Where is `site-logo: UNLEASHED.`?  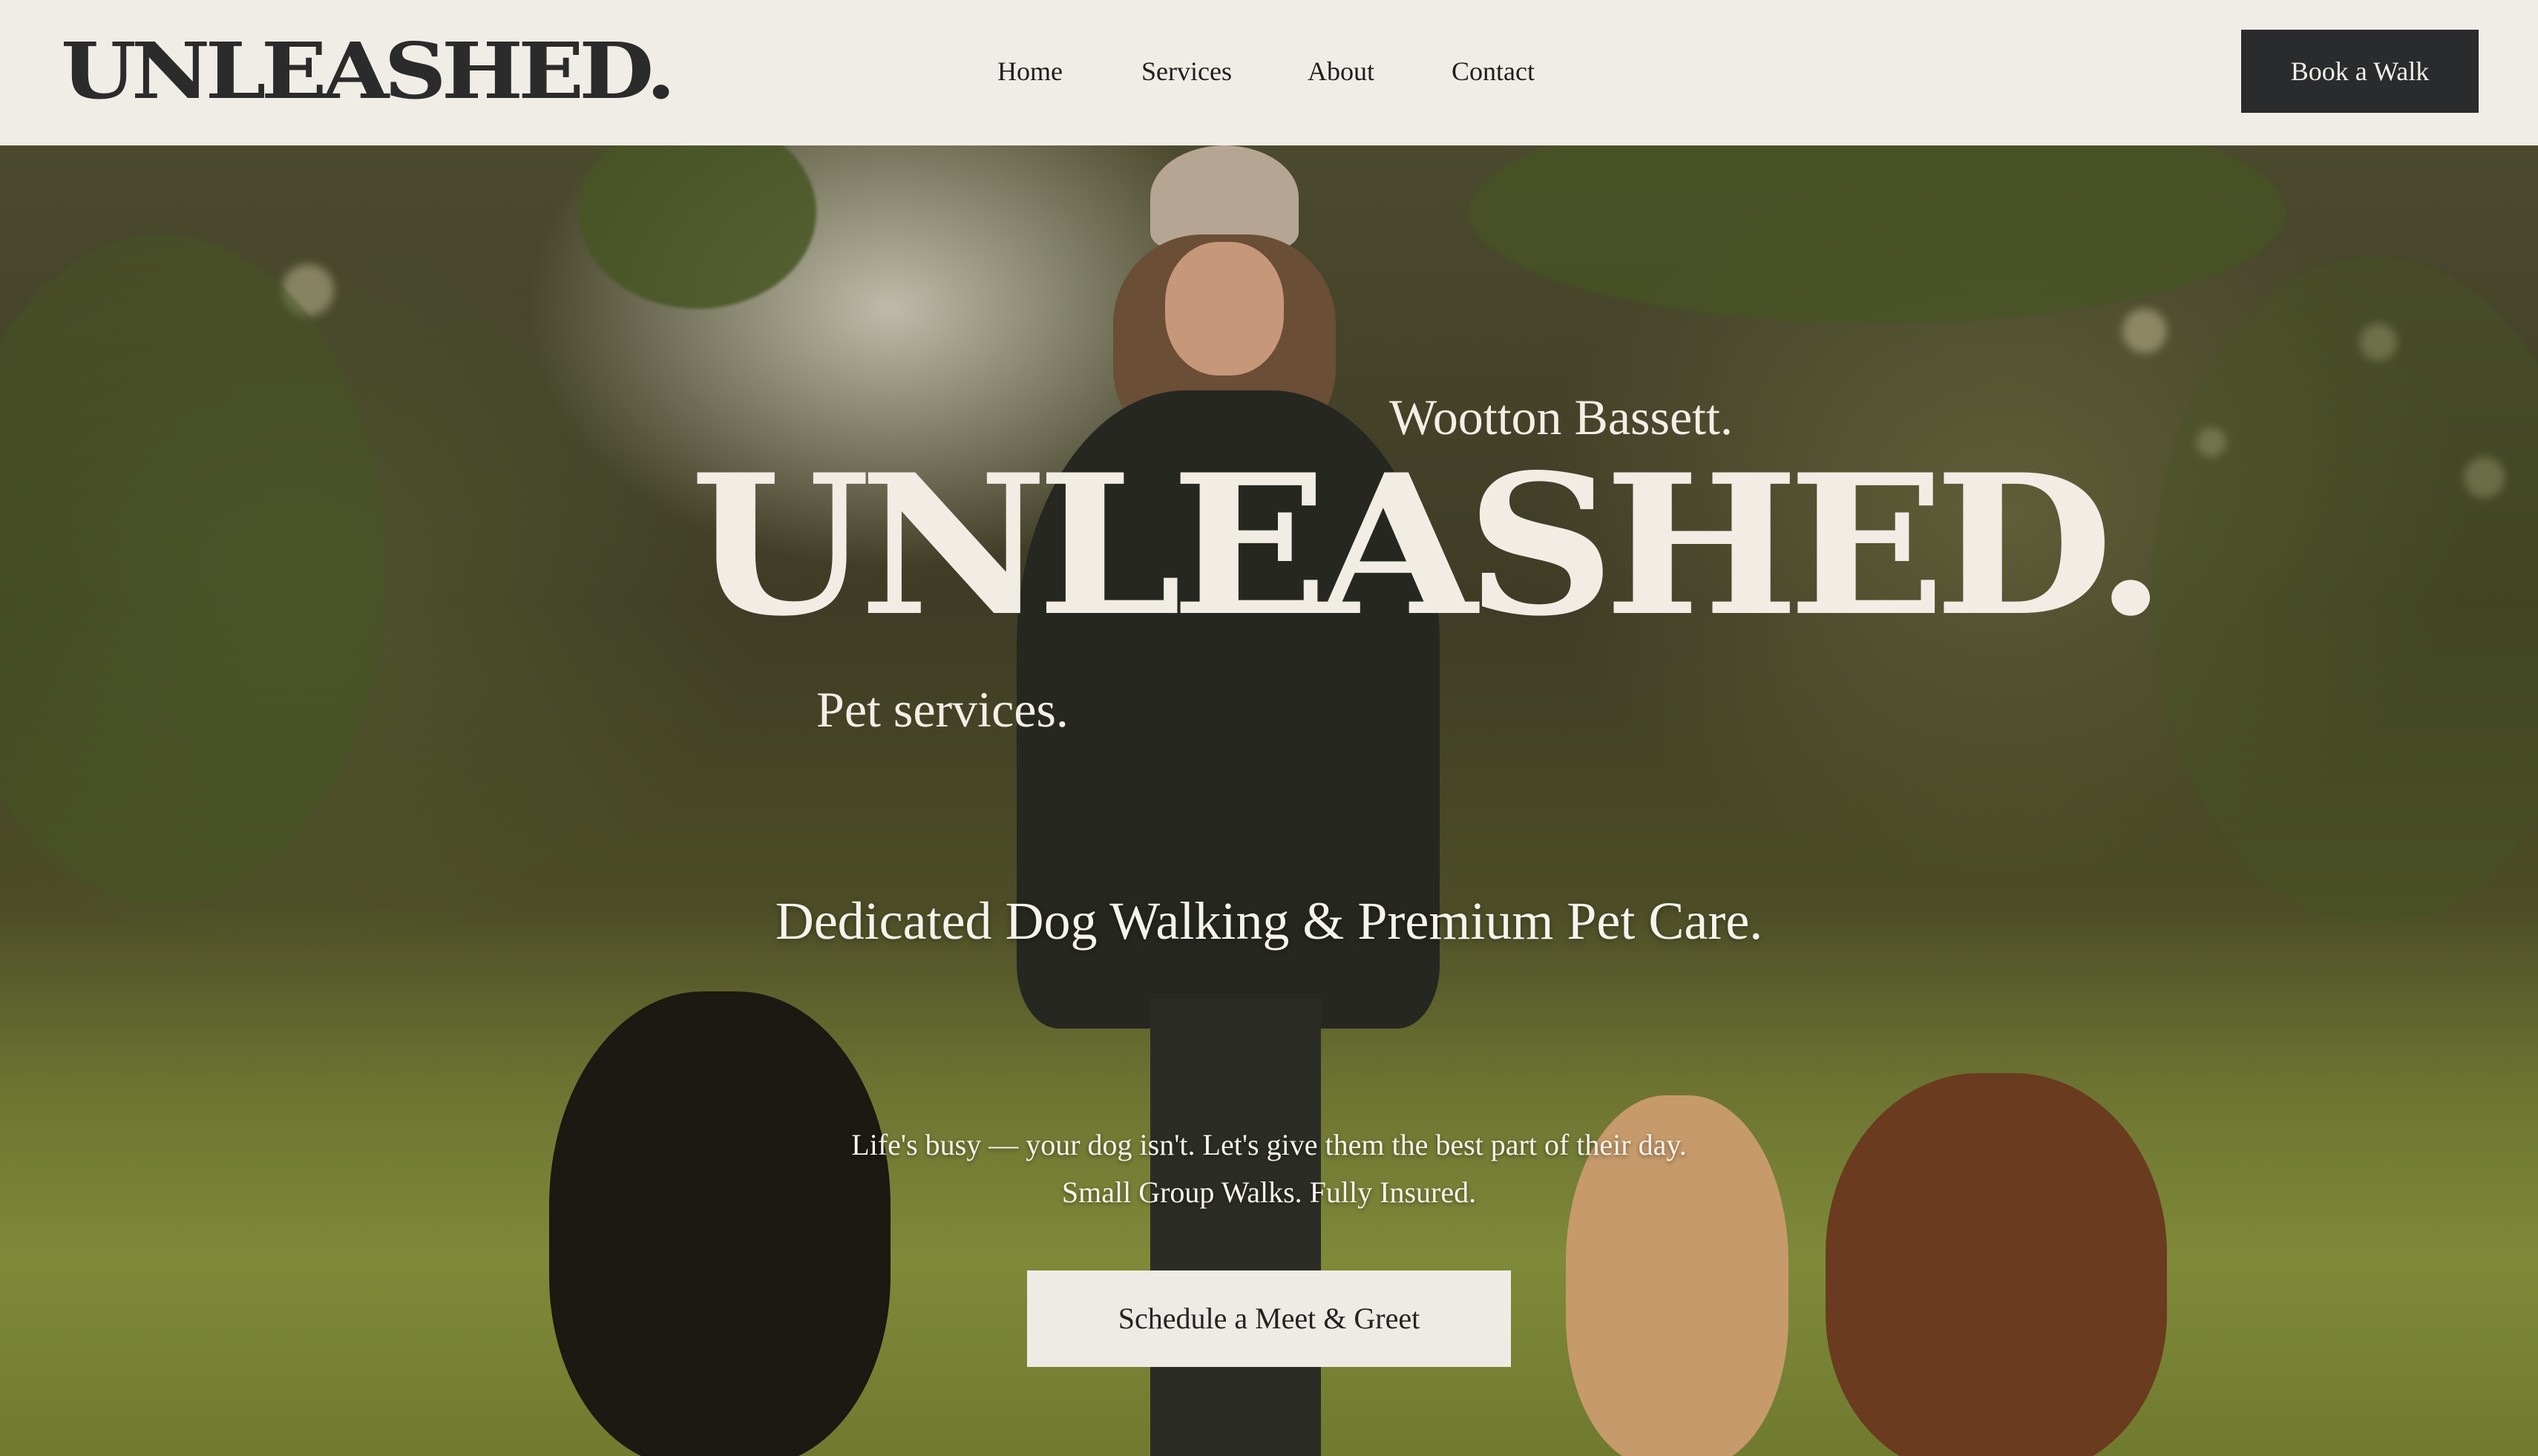
site-logo: UNLEASHED. is located at coordinates (368, 72).